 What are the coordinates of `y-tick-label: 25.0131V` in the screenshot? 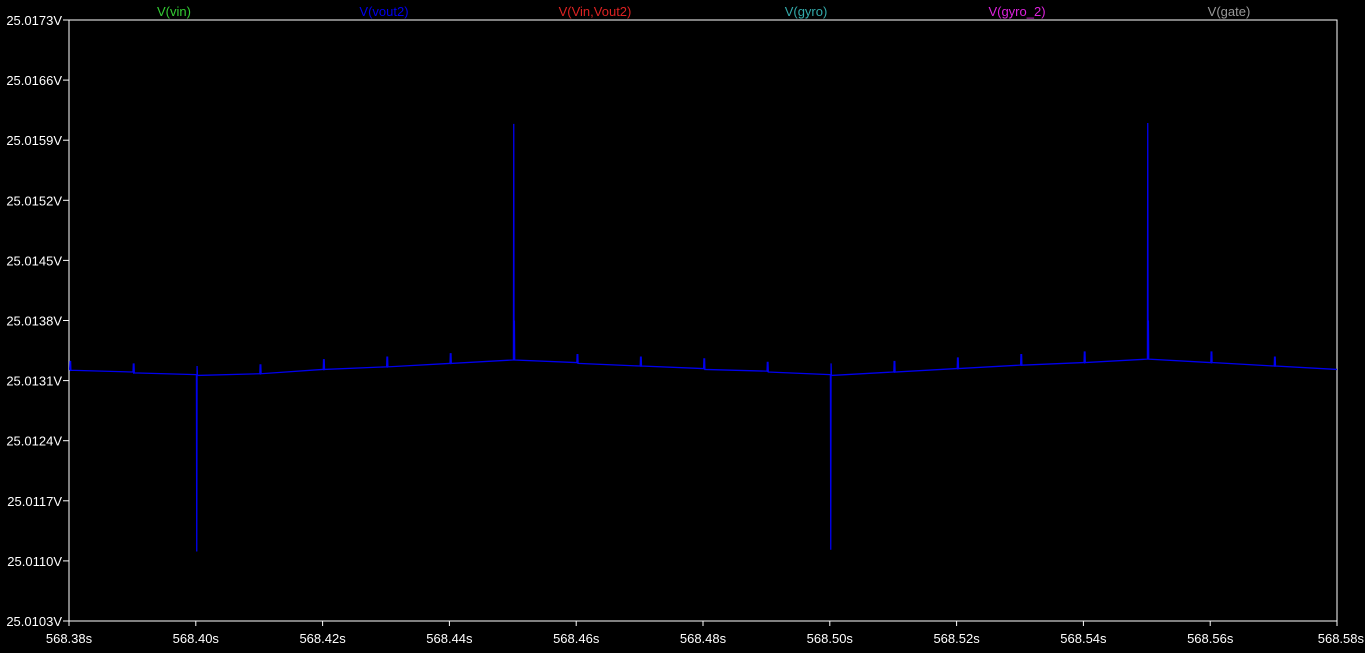 It's located at (34, 381).